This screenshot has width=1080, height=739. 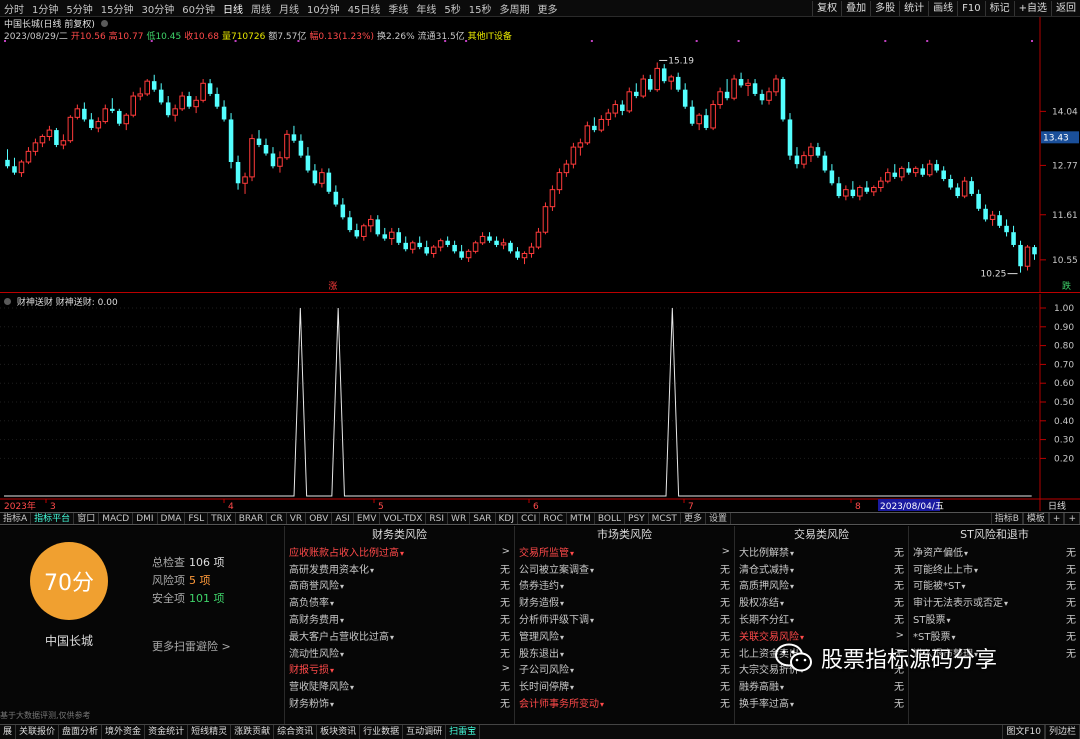 I want to click on bottom-tab-5: 短线精灵, so click(x=210, y=732).